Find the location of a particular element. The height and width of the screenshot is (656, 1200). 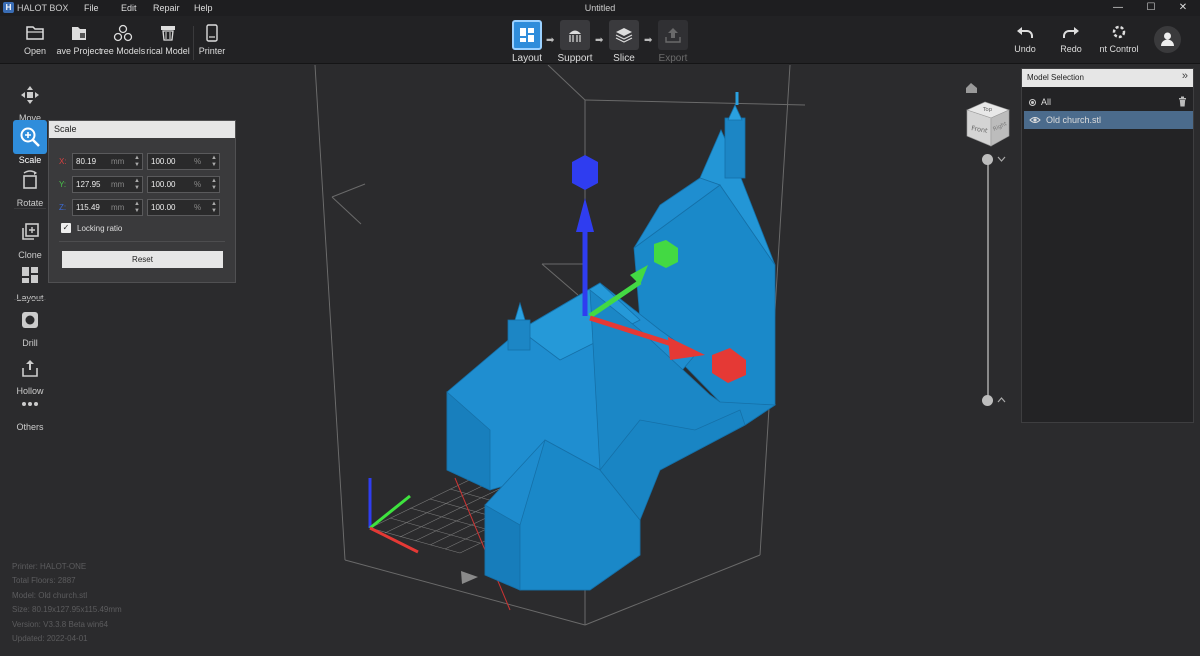

scale-panel-title: Scale is located at coordinates (142, 129).